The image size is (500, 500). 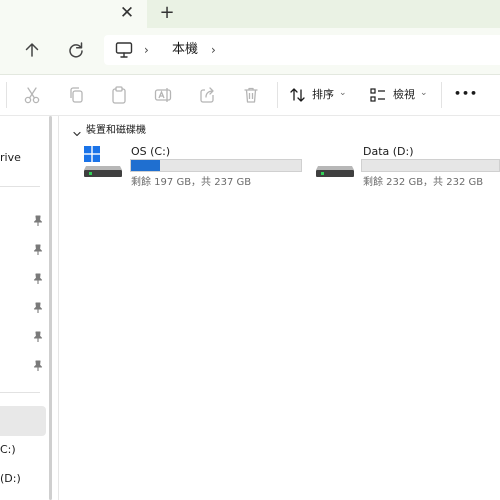 What do you see at coordinates (302, 50) in the screenshot?
I see `address-bar` at bounding box center [302, 50].